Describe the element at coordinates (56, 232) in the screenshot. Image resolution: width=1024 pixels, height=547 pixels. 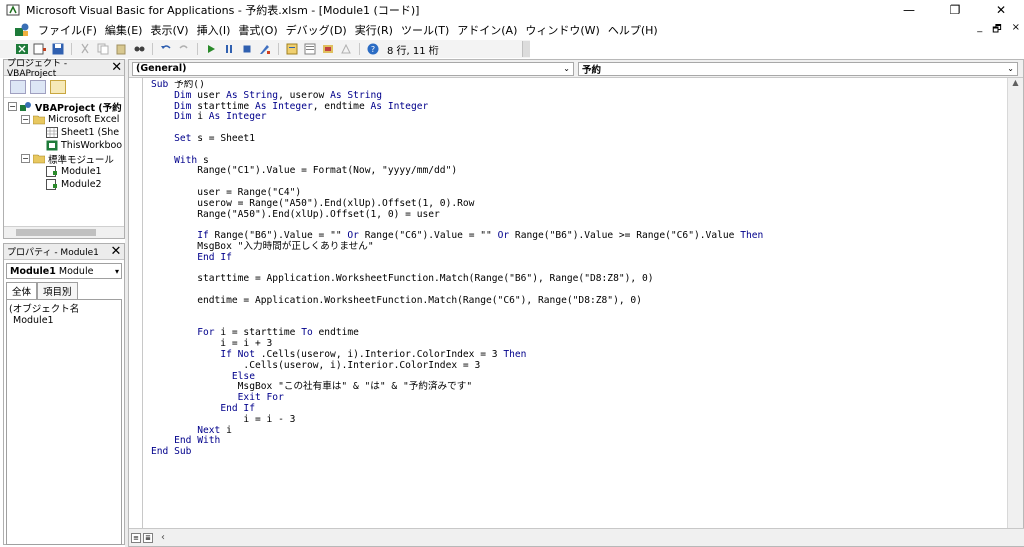
I see `scrollbar-thumb` at that location.